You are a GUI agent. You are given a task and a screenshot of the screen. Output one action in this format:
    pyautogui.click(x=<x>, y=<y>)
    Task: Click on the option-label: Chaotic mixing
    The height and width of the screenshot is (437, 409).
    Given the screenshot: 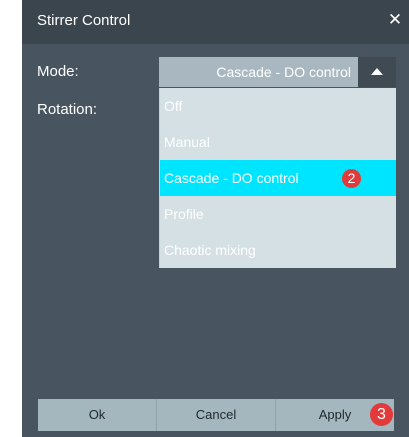 What is the action you would take?
    pyautogui.click(x=210, y=250)
    